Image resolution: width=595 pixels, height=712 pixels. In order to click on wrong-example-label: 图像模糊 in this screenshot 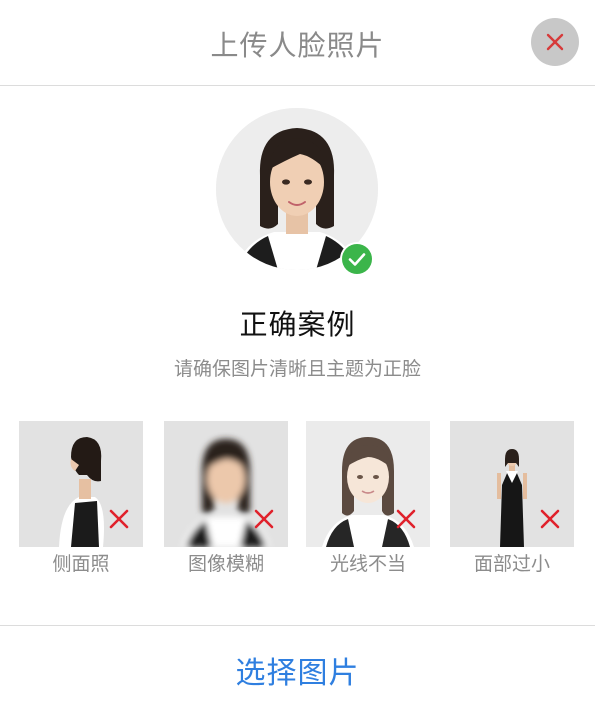, I will do `click(225, 564)`.